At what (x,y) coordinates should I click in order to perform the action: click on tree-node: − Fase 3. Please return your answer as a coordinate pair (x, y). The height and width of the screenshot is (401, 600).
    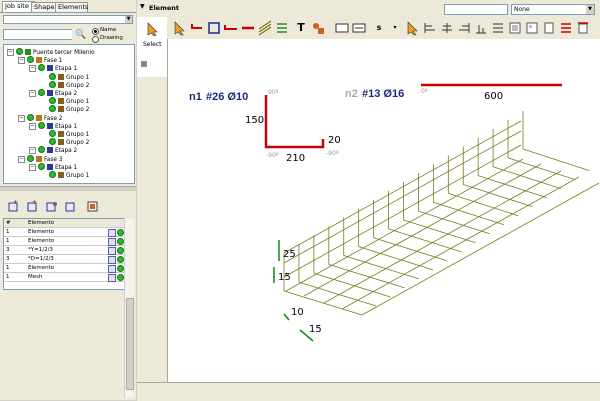
    Looking at the image, I should click on (40, 158).